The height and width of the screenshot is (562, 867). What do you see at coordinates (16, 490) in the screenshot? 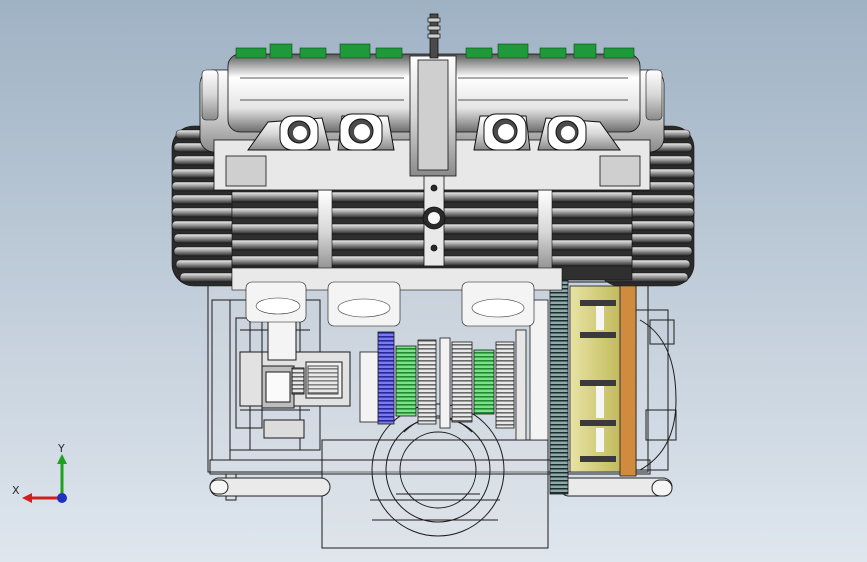
I see `x-axis-label: X` at bounding box center [16, 490].